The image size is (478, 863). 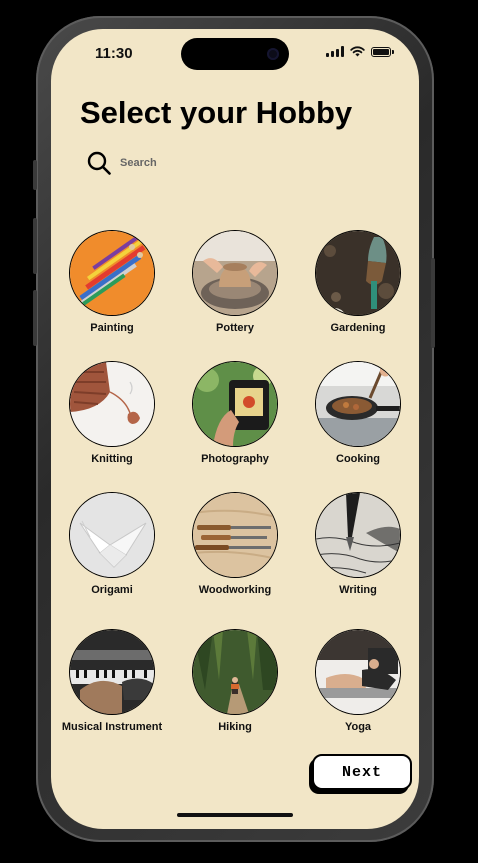 What do you see at coordinates (112, 459) in the screenshot?
I see `hobby-label: Knitting` at bounding box center [112, 459].